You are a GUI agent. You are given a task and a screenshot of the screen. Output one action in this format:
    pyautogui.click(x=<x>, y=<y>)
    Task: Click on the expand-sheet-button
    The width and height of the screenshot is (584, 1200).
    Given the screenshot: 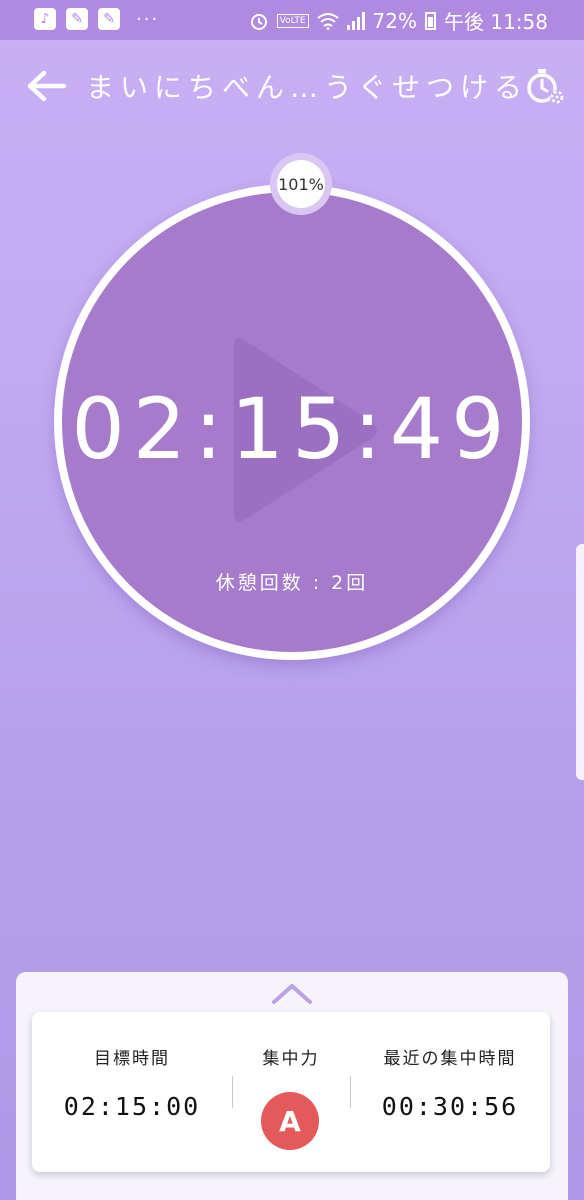 What is the action you would take?
    pyautogui.click(x=292, y=994)
    